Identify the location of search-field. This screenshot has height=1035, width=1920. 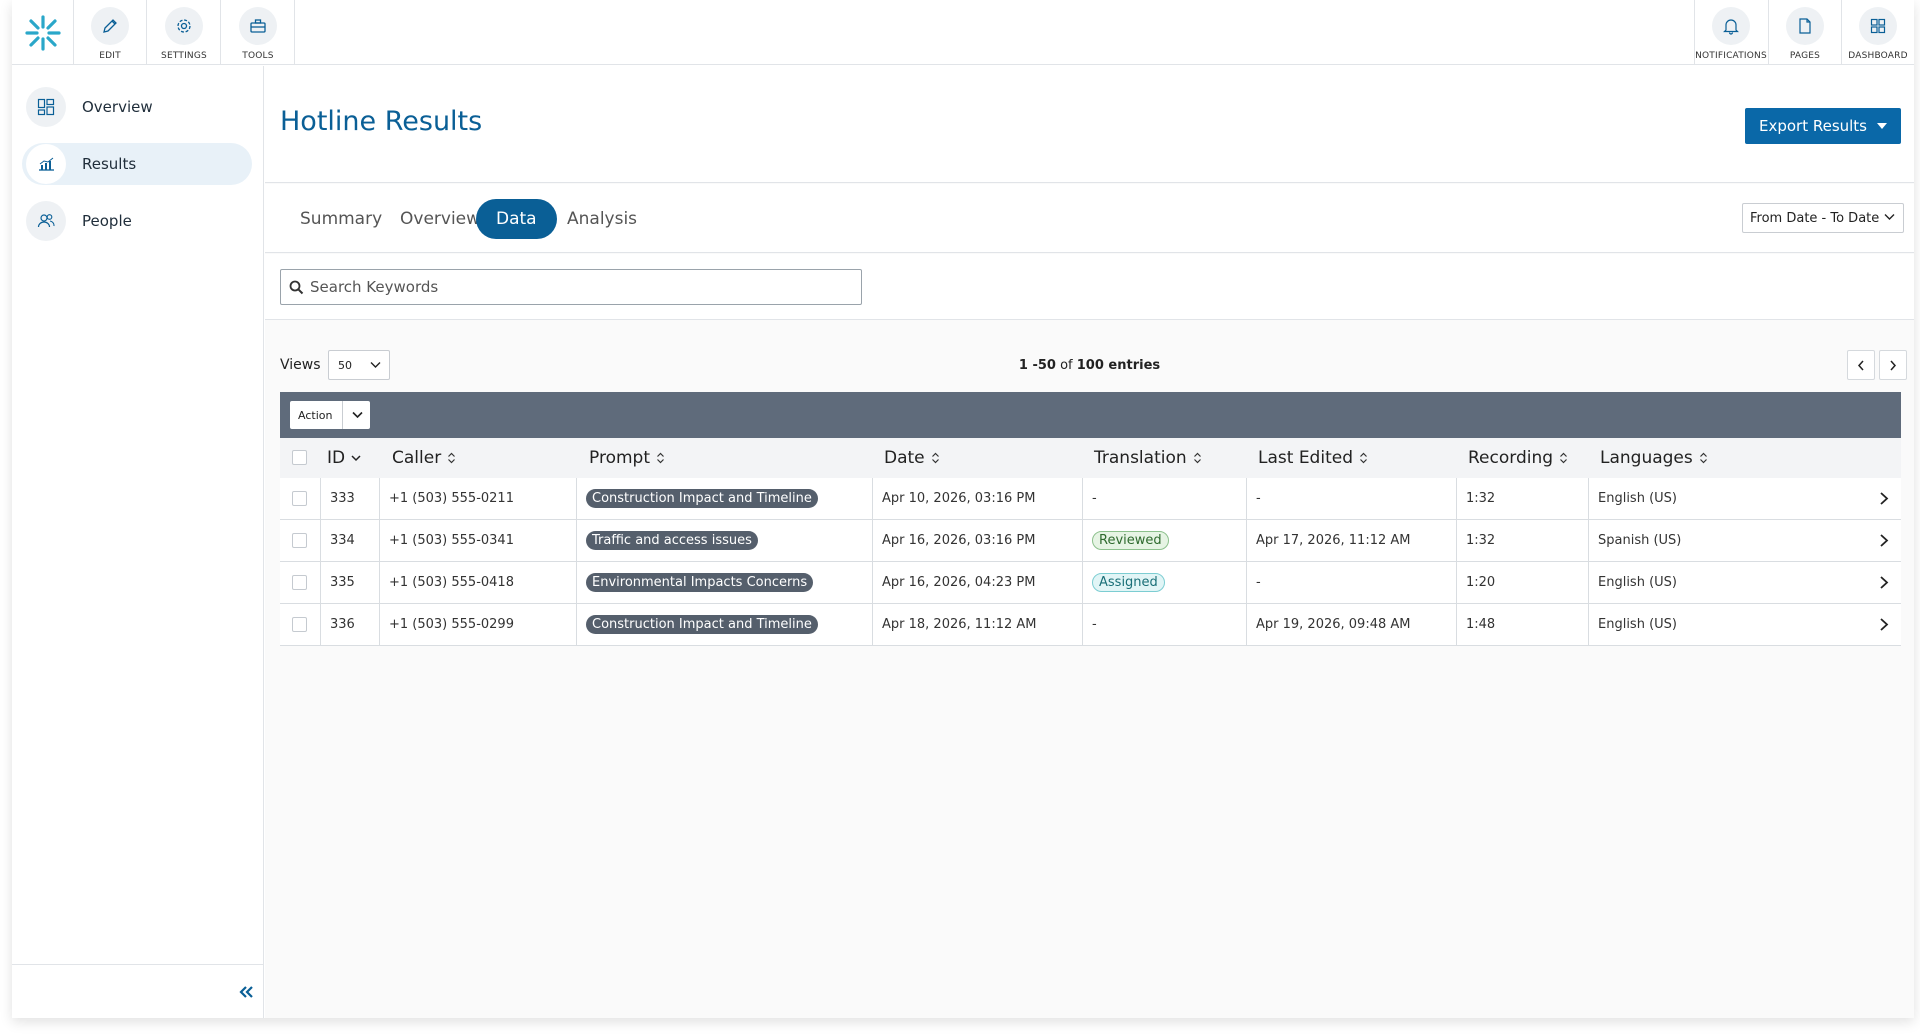
(571, 287).